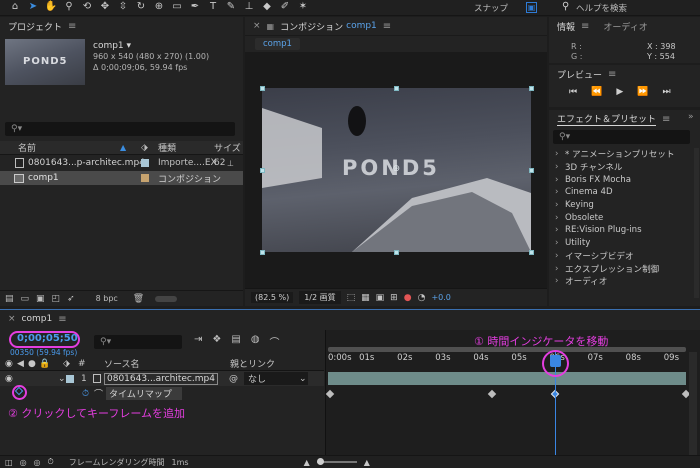  I want to click on composition-tab-comp: comp1, so click(361, 26).